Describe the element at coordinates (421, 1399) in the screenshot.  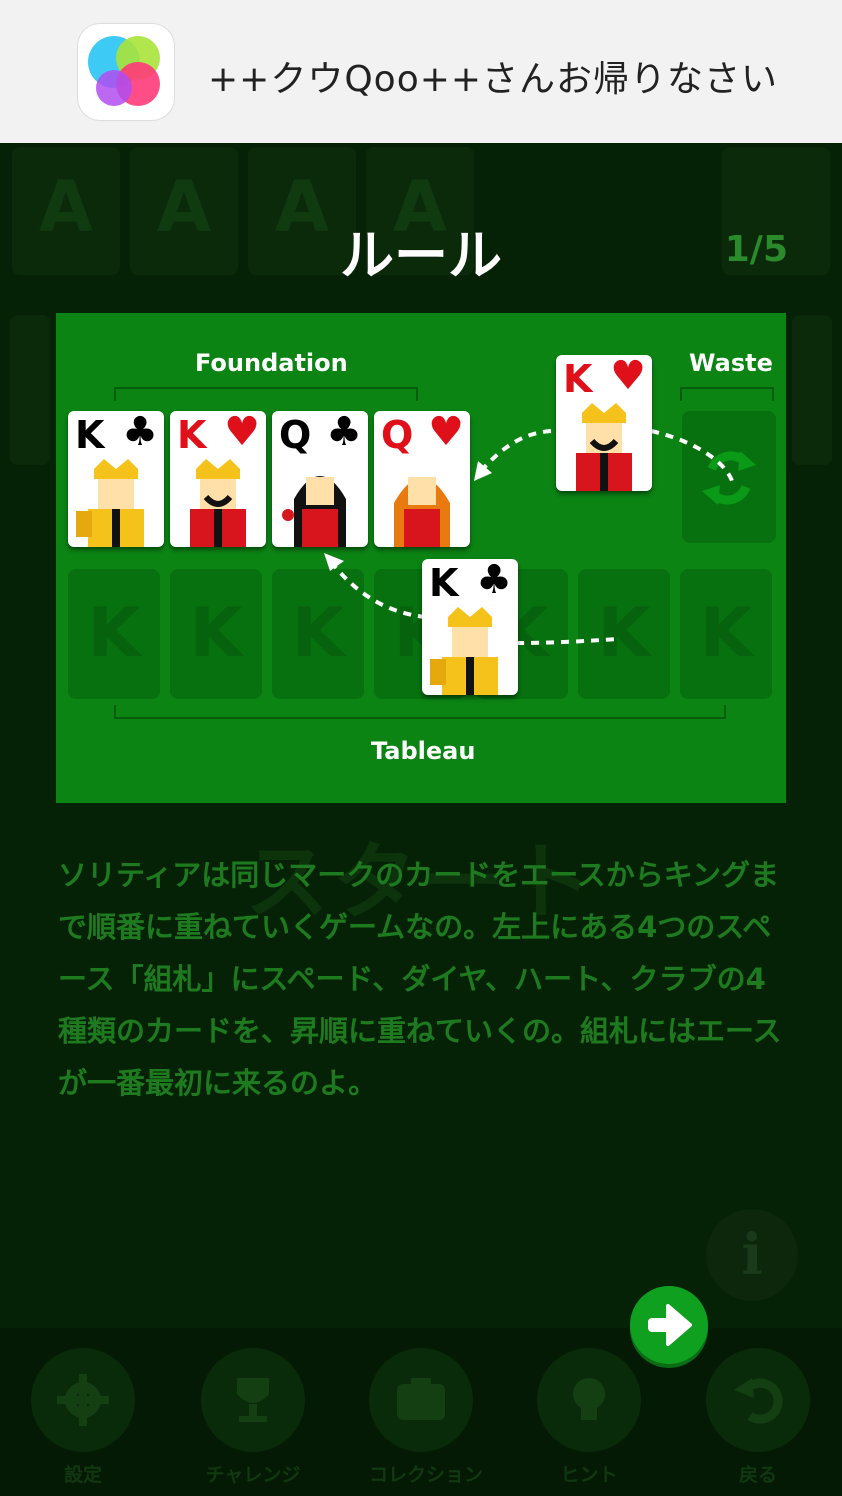
I see `collection-icon` at that location.